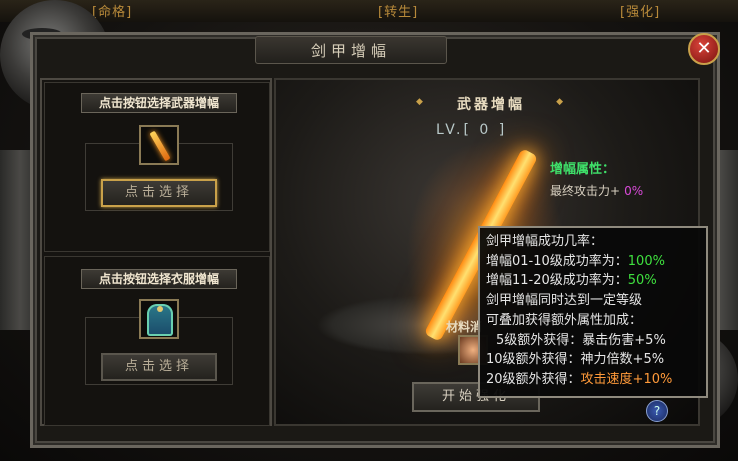 The width and height of the screenshot is (738, 461). I want to click on weapon-select-header: 点击按钮选择武器增幅, so click(159, 103).